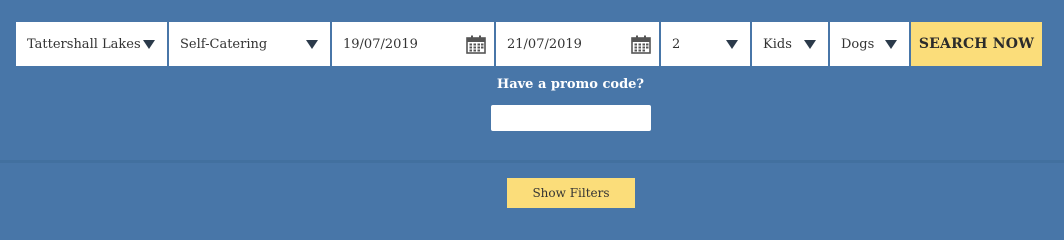  Describe the element at coordinates (532, 161) in the screenshot. I see `section-divider` at that location.